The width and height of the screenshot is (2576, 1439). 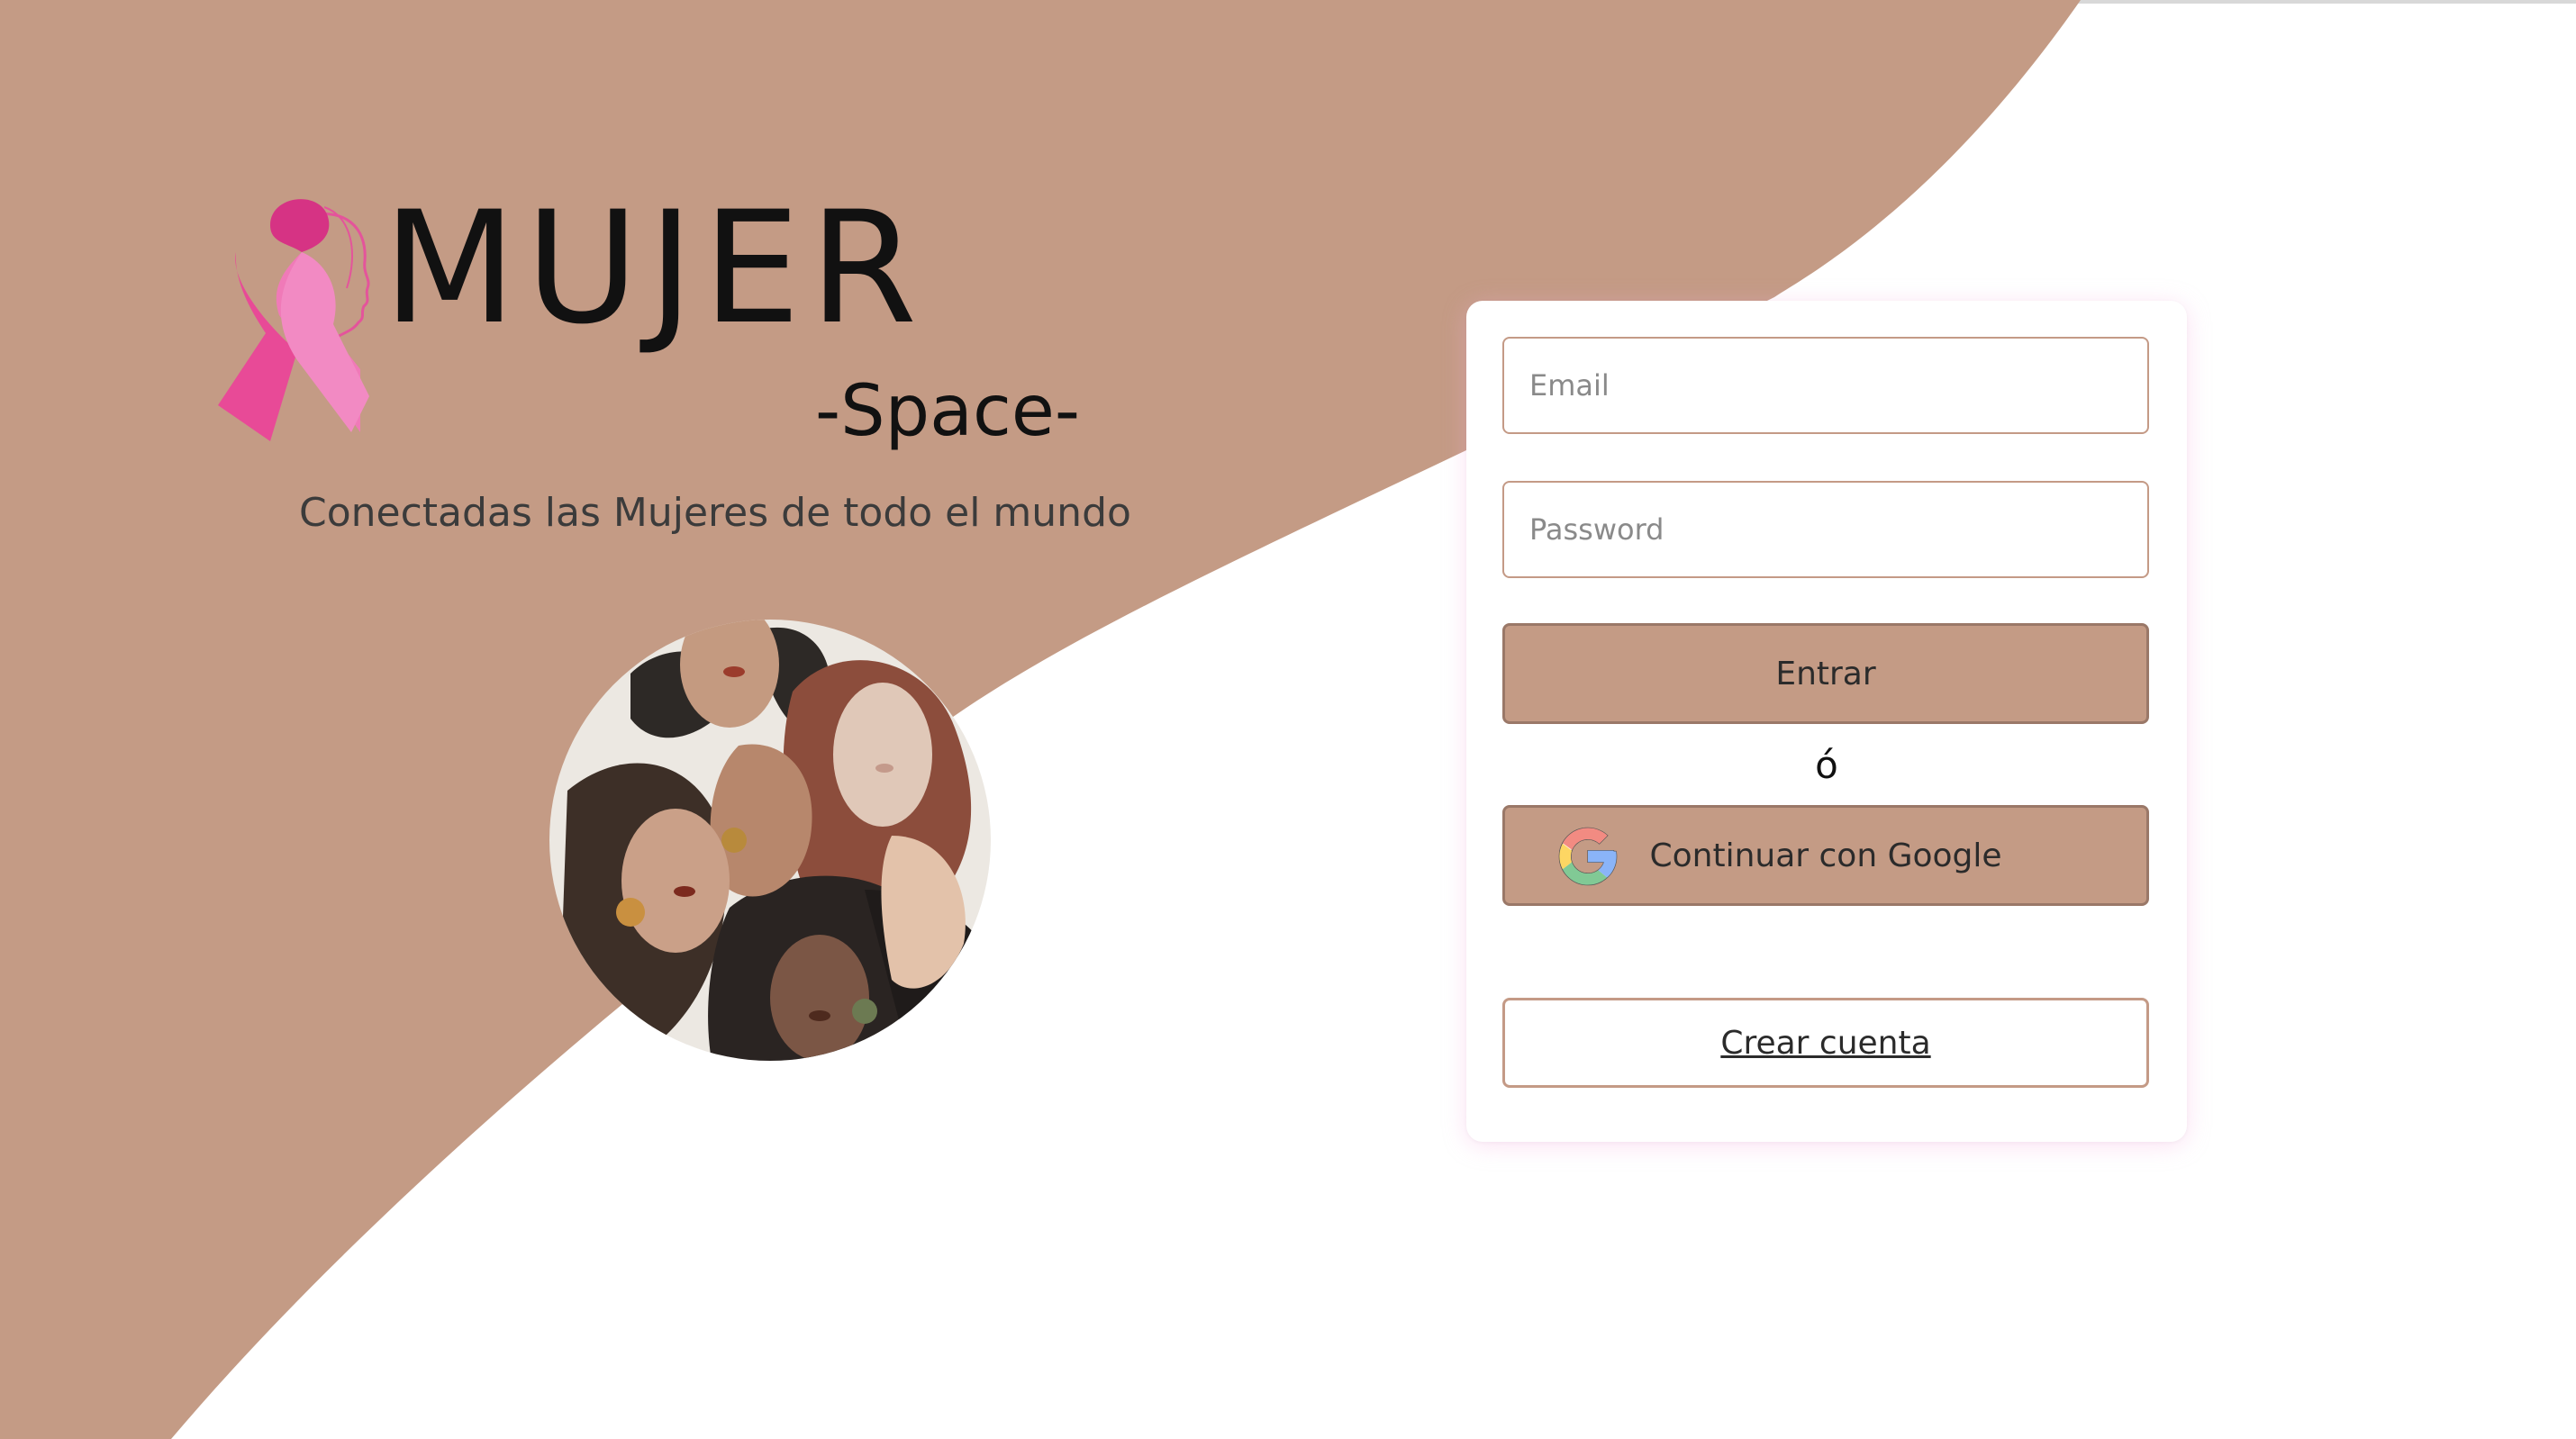 I want to click on create-account-button: Crear cuenta, so click(x=1825, y=1043).